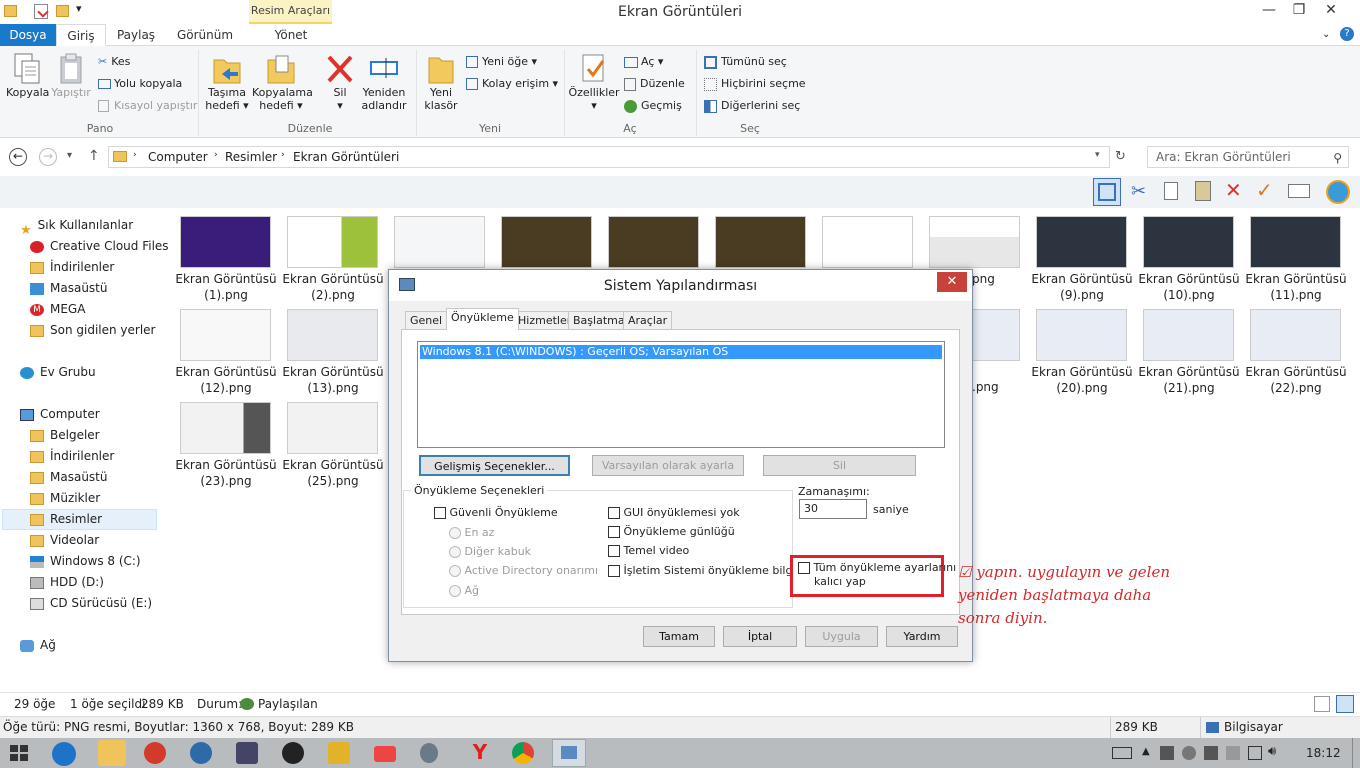 This screenshot has height=768, width=1360. What do you see at coordinates (755, 84) in the screenshot?
I see `select-none-button: Hiçbirini seçme` at bounding box center [755, 84].